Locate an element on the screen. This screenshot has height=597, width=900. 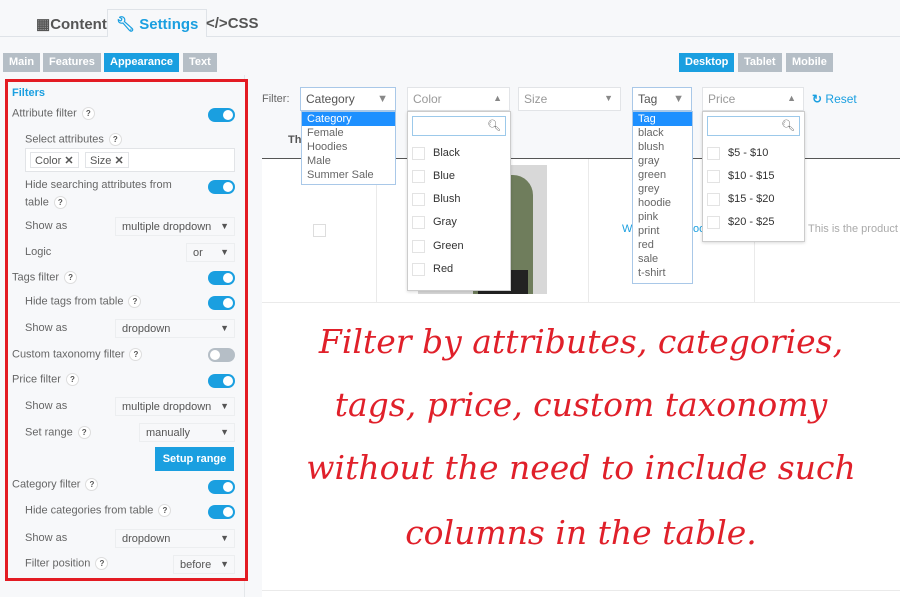
setup-range-button: Setup range is located at coordinates (194, 459).